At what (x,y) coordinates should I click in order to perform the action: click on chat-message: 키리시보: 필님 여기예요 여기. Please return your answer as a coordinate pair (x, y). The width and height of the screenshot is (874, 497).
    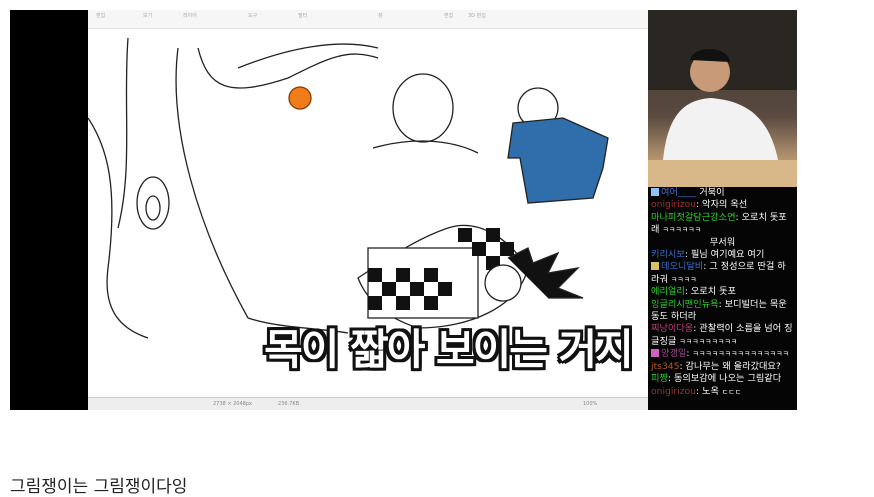
    Looking at the image, I should click on (708, 255).